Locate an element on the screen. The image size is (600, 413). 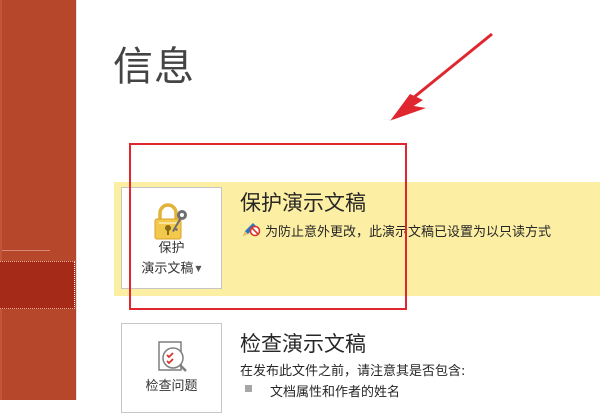
bullet-icon is located at coordinates (248, 388).